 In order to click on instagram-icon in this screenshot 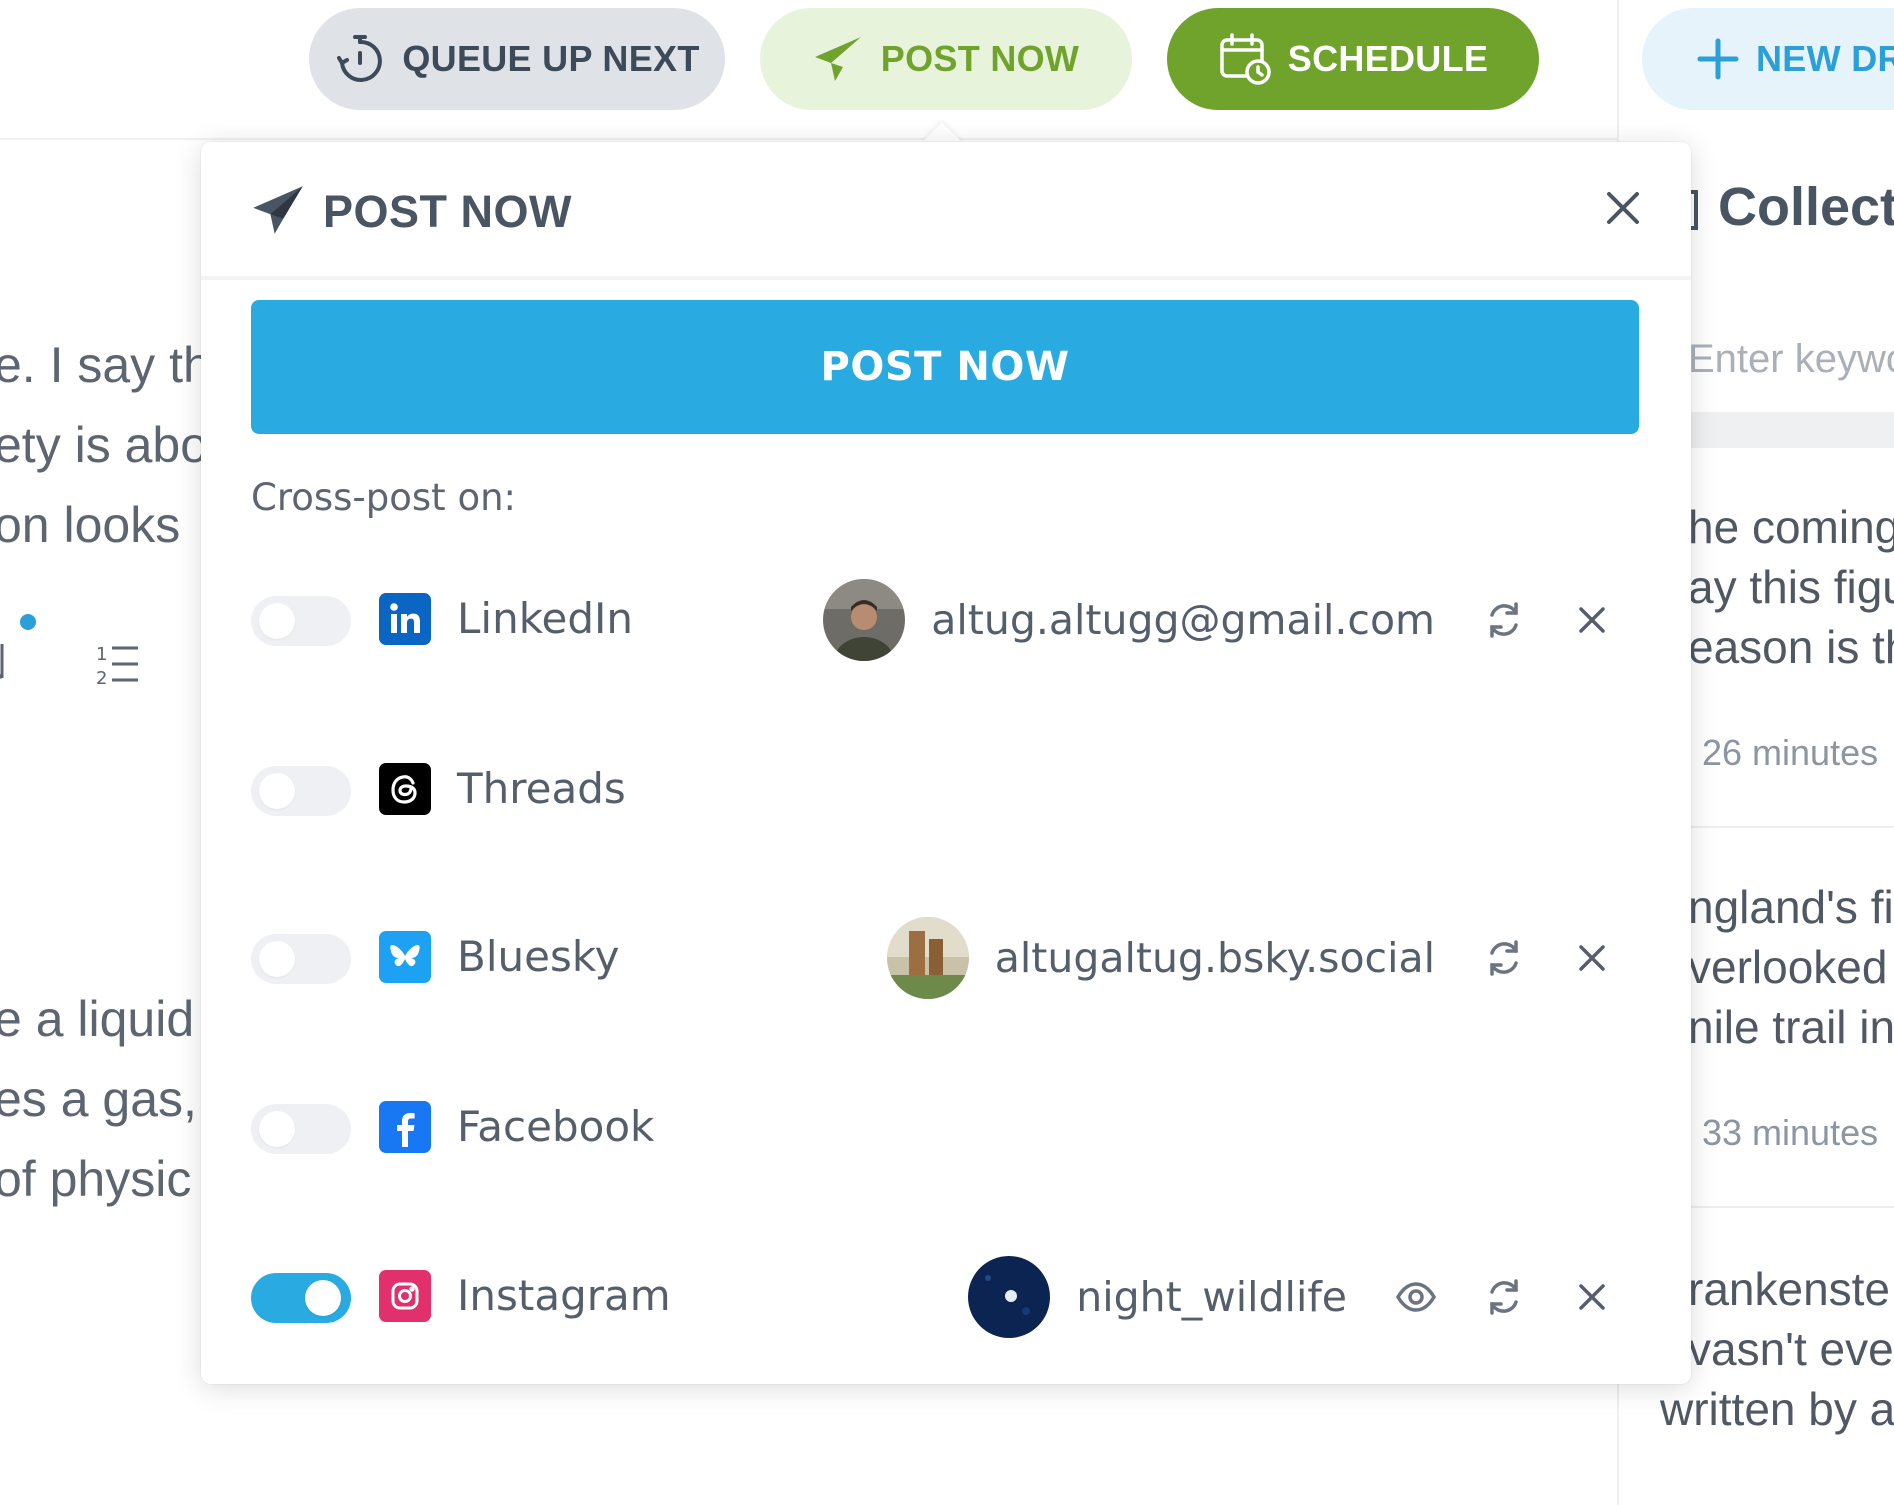, I will do `click(405, 1296)`.